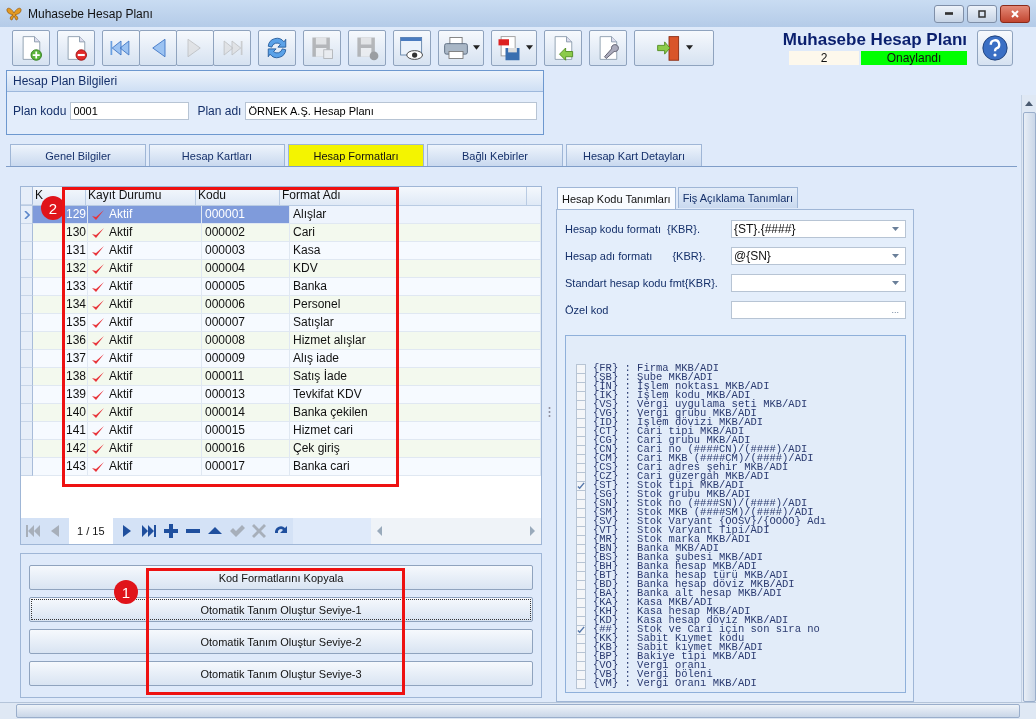 Image resolution: width=1036 pixels, height=719 pixels. What do you see at coordinates (634, 155) in the screenshot?
I see `tab: Hesap Kart Detayları` at bounding box center [634, 155].